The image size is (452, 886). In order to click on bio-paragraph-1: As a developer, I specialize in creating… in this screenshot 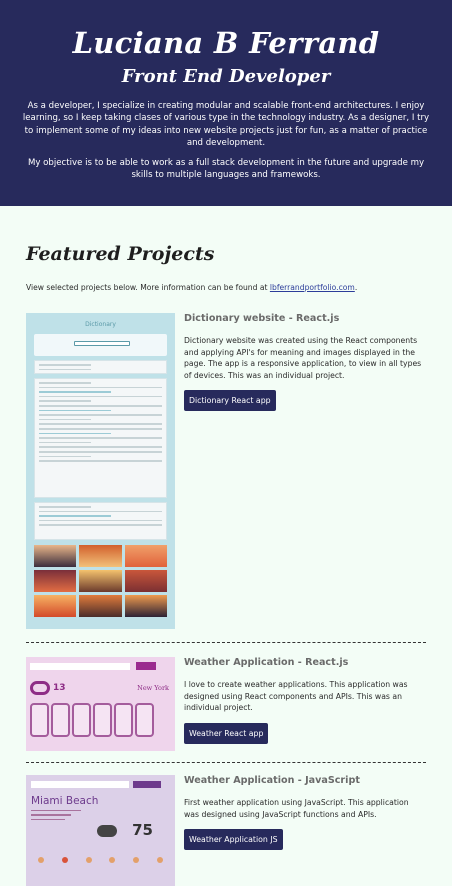, I will do `click(226, 125)`.